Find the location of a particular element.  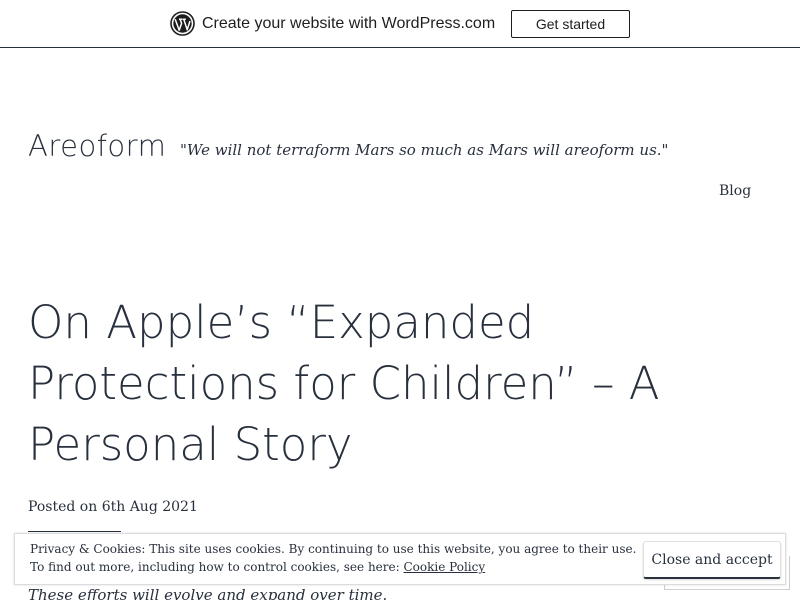

post-meta: Posted on 6th Aug 2021 is located at coordinates (113, 507).